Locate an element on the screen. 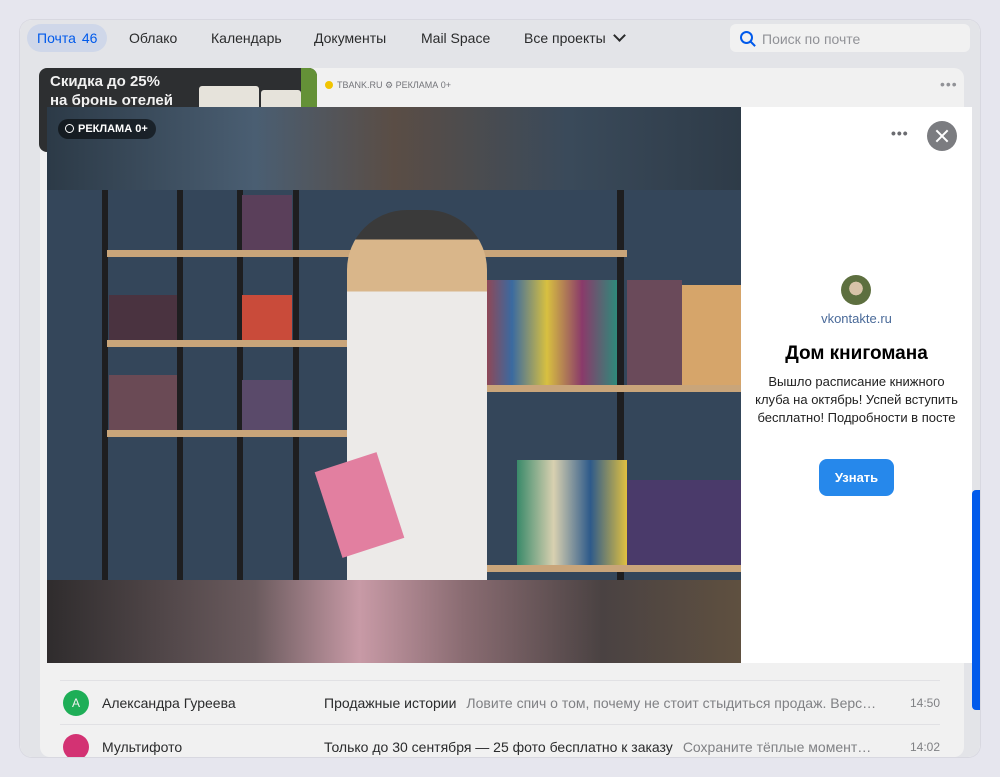  advertiser-site: vkontakte.ru is located at coordinates (856, 318).